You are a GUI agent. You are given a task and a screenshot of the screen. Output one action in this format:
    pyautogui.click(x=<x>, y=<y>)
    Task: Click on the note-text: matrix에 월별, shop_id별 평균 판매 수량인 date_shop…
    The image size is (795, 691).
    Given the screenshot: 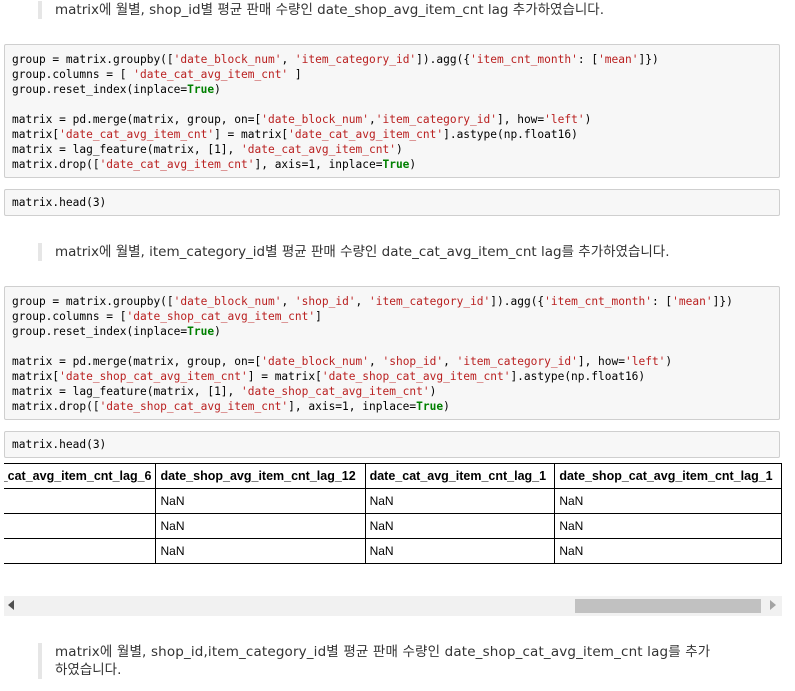 What is the action you would take?
    pyautogui.click(x=330, y=10)
    